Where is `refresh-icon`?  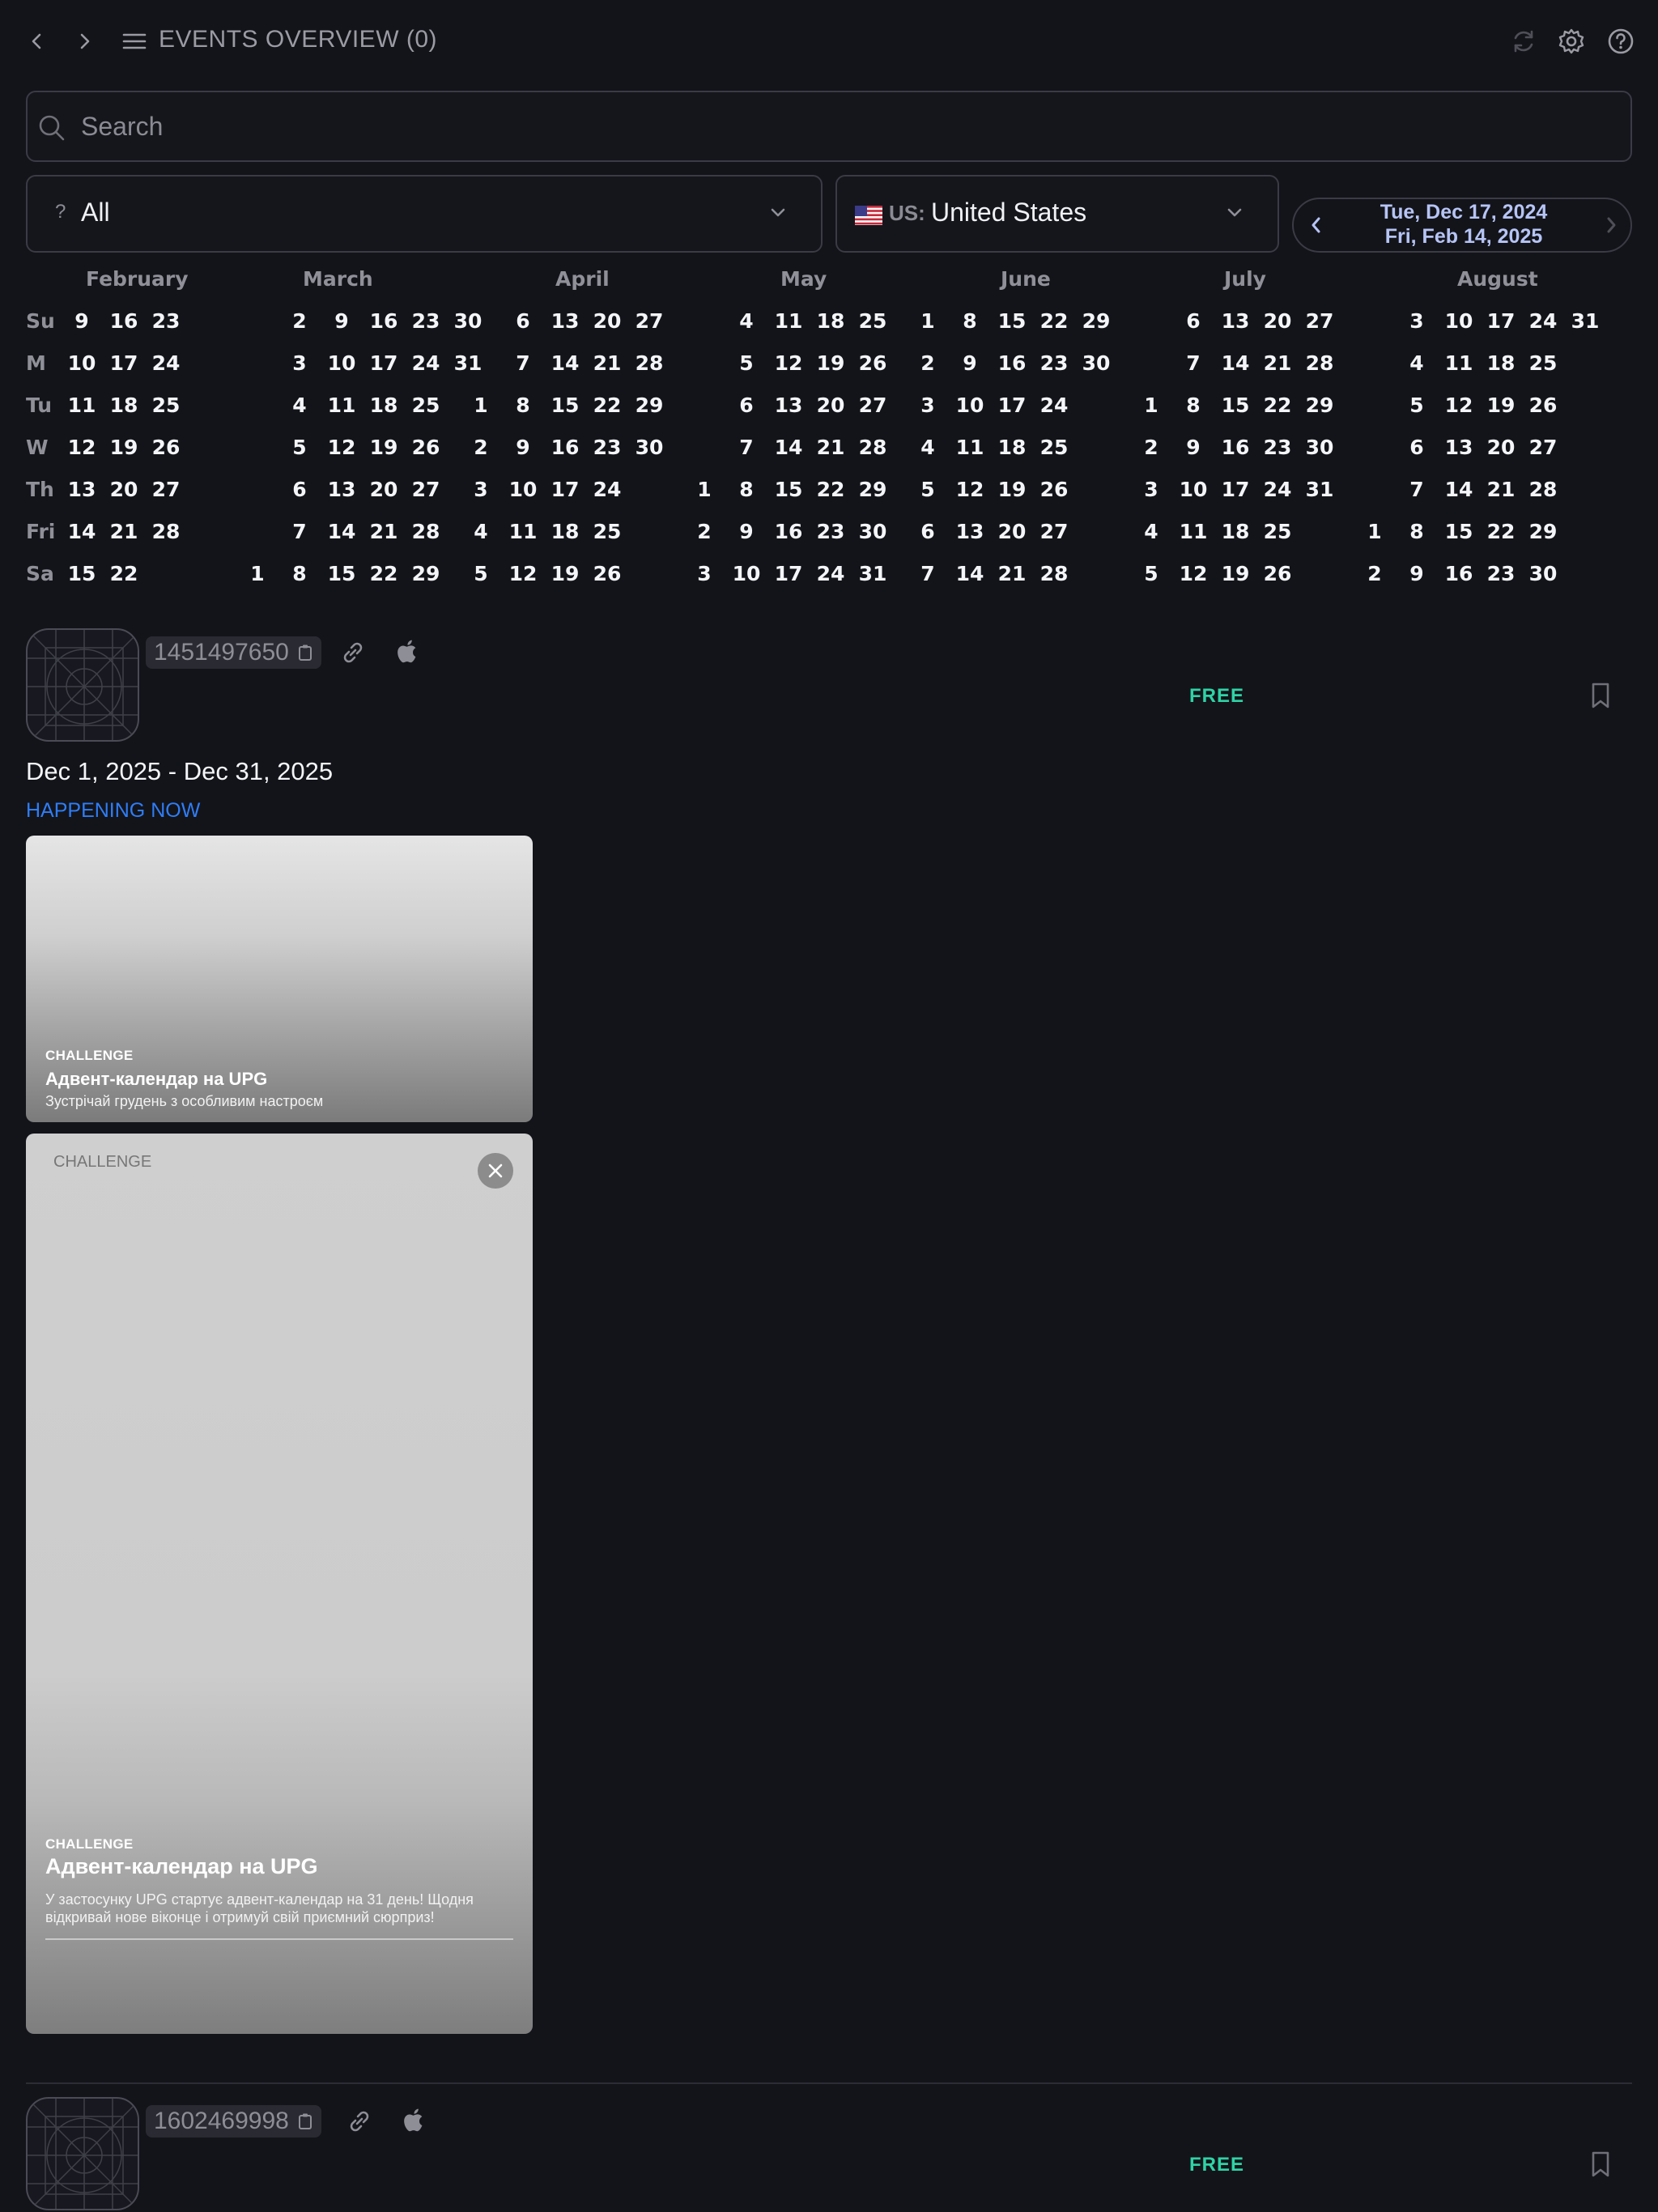
refresh-icon is located at coordinates (1523, 42).